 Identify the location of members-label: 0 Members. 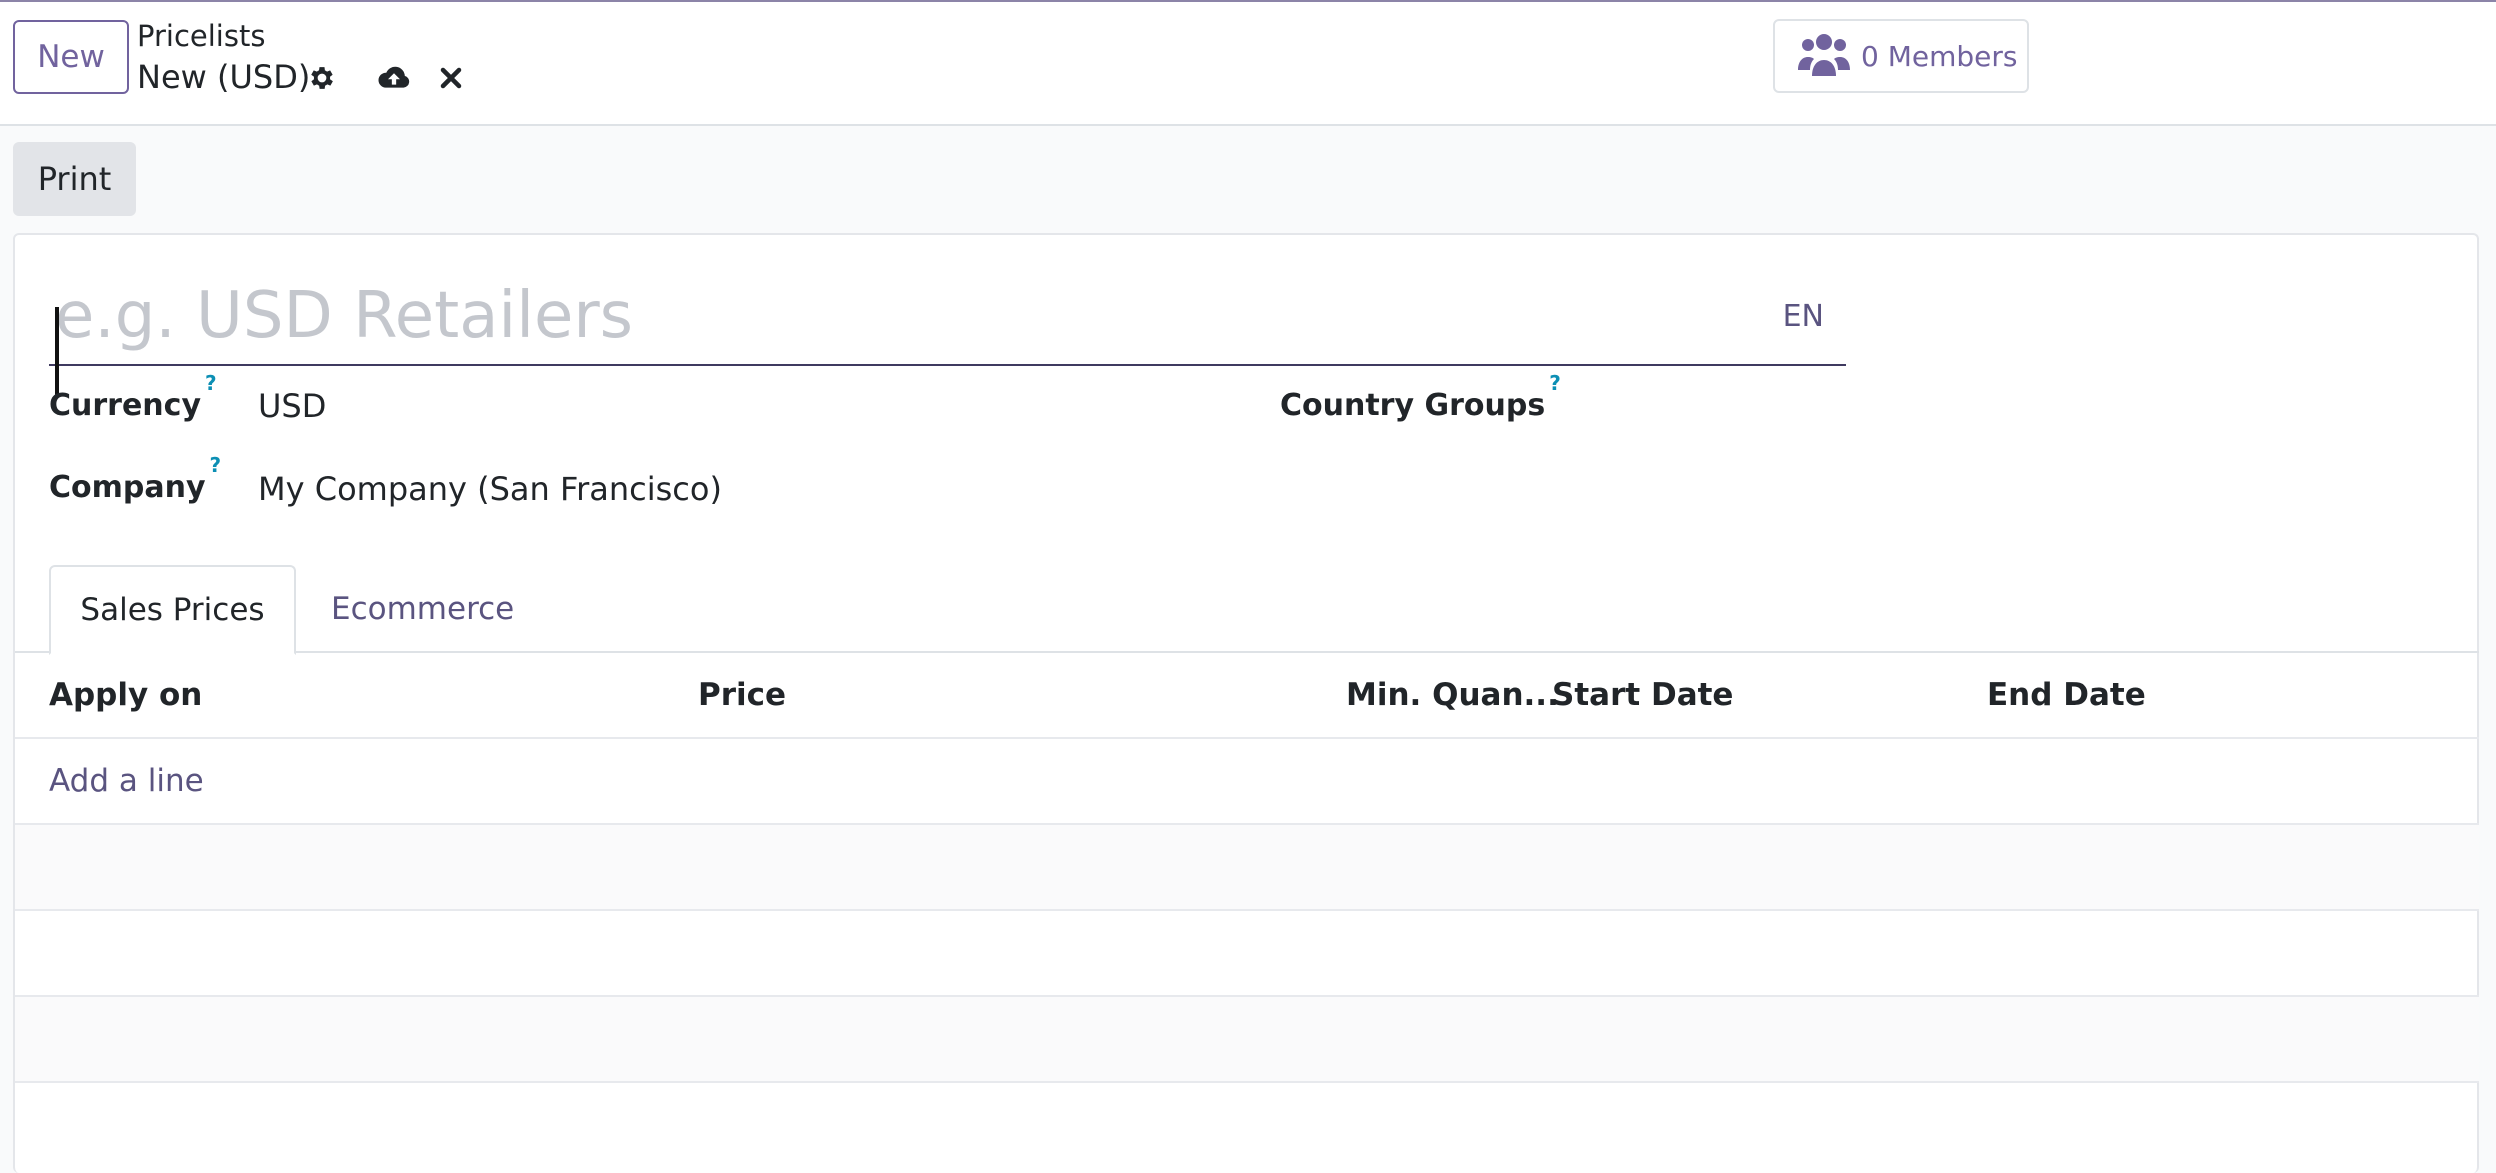
(1939, 56).